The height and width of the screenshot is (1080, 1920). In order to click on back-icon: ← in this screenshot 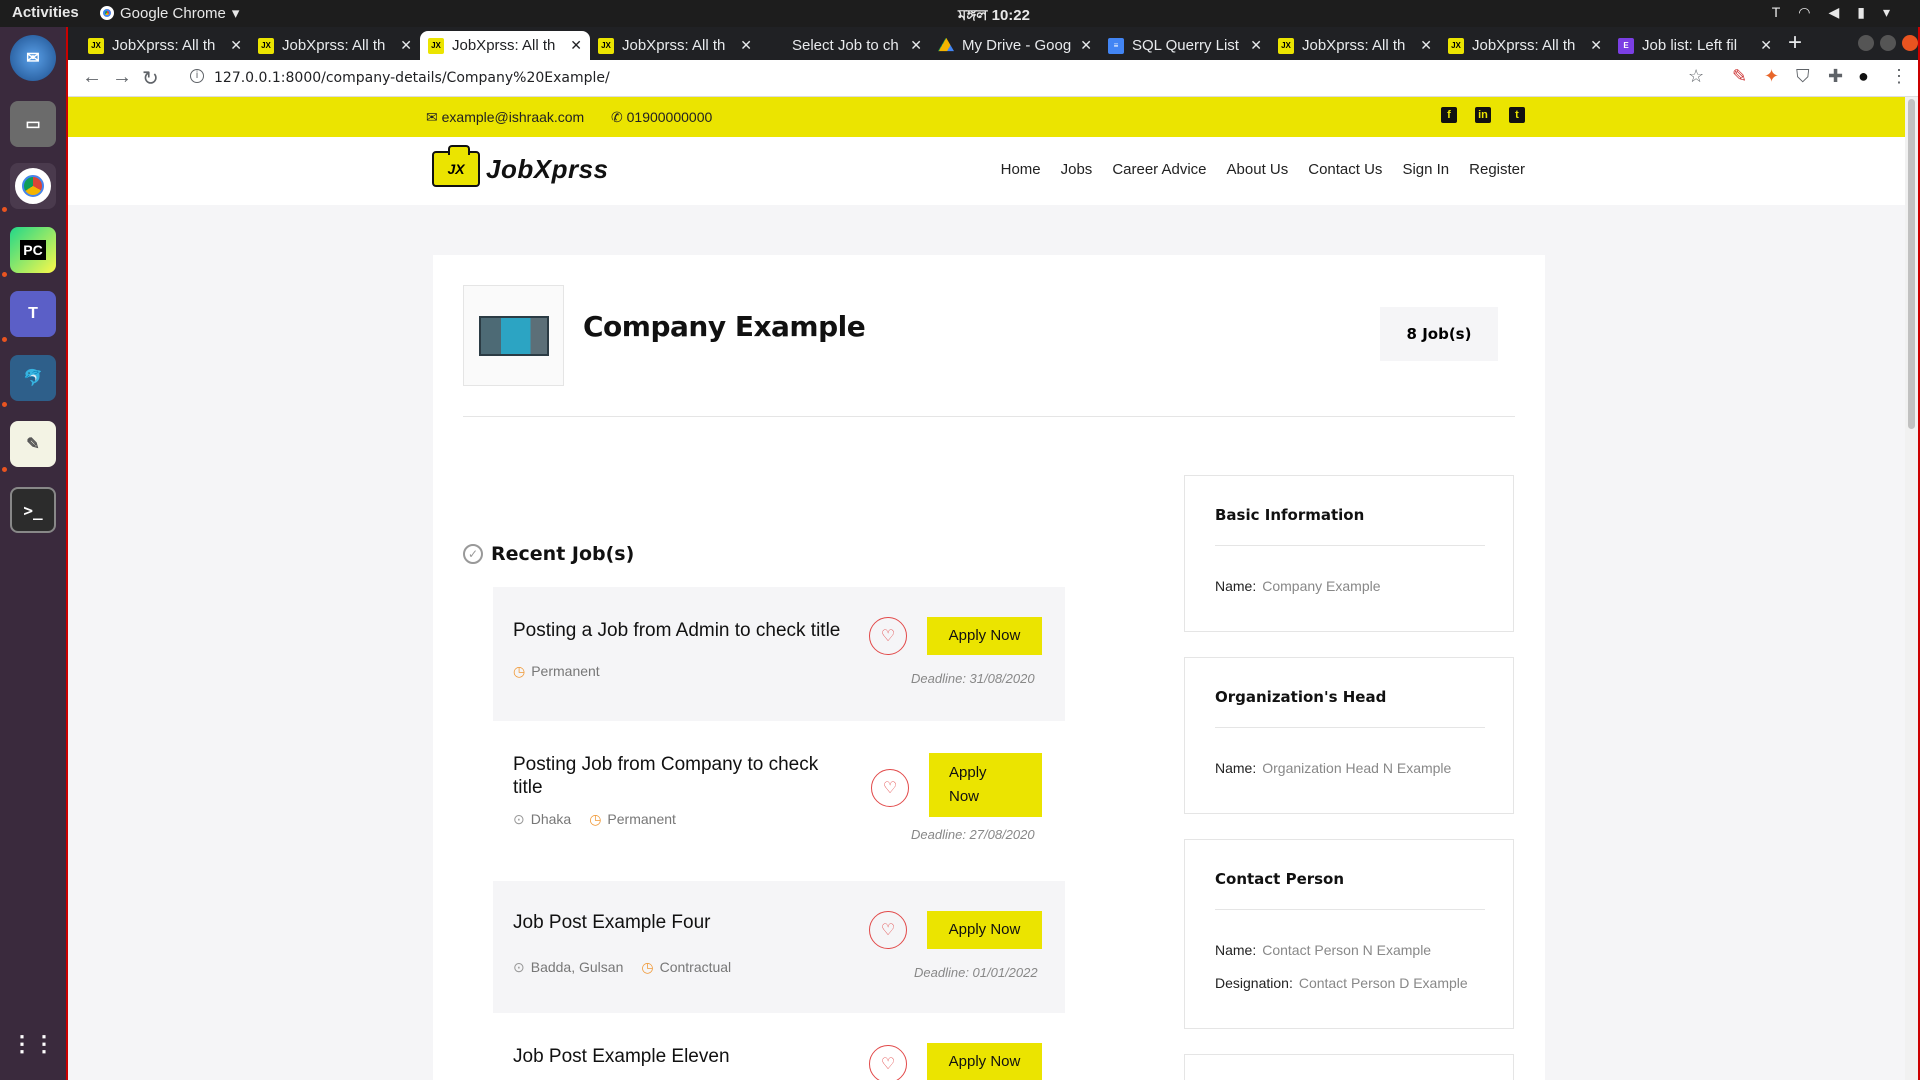, I will do `click(92, 77)`.